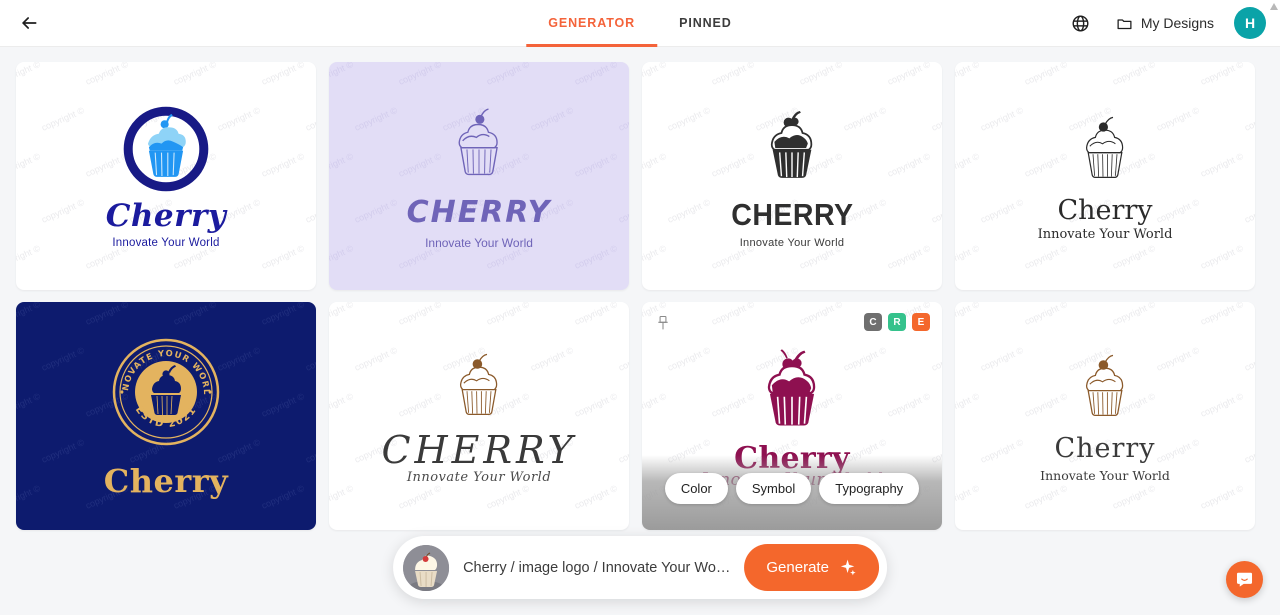 This screenshot has width=1280, height=615. Describe the element at coordinates (696, 488) in the screenshot. I see `color-button: Color` at that location.